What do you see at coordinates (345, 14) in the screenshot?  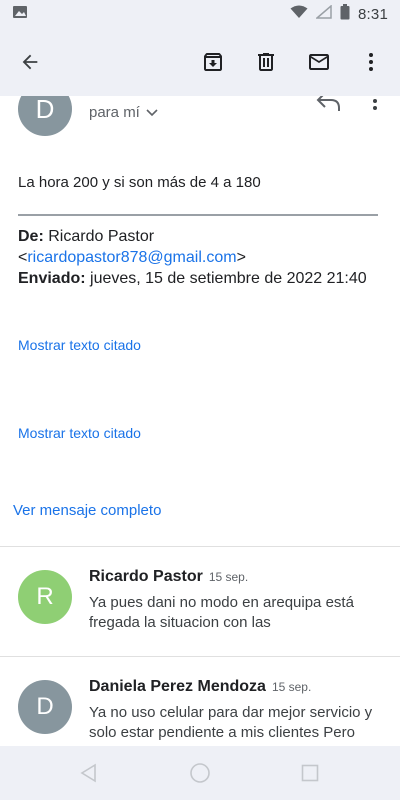 I see `battery-icon` at bounding box center [345, 14].